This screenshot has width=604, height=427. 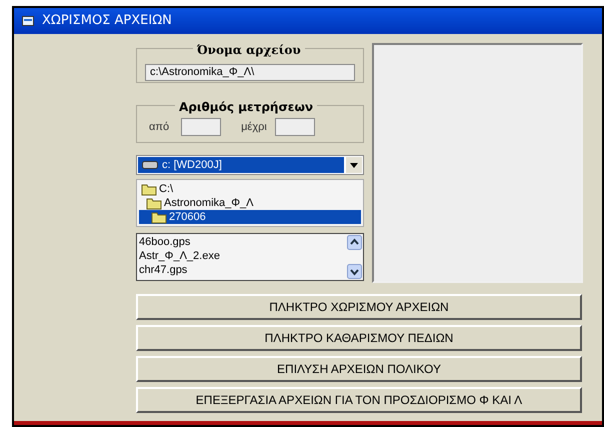 What do you see at coordinates (201, 127) in the screenshot?
I see `from-field` at bounding box center [201, 127].